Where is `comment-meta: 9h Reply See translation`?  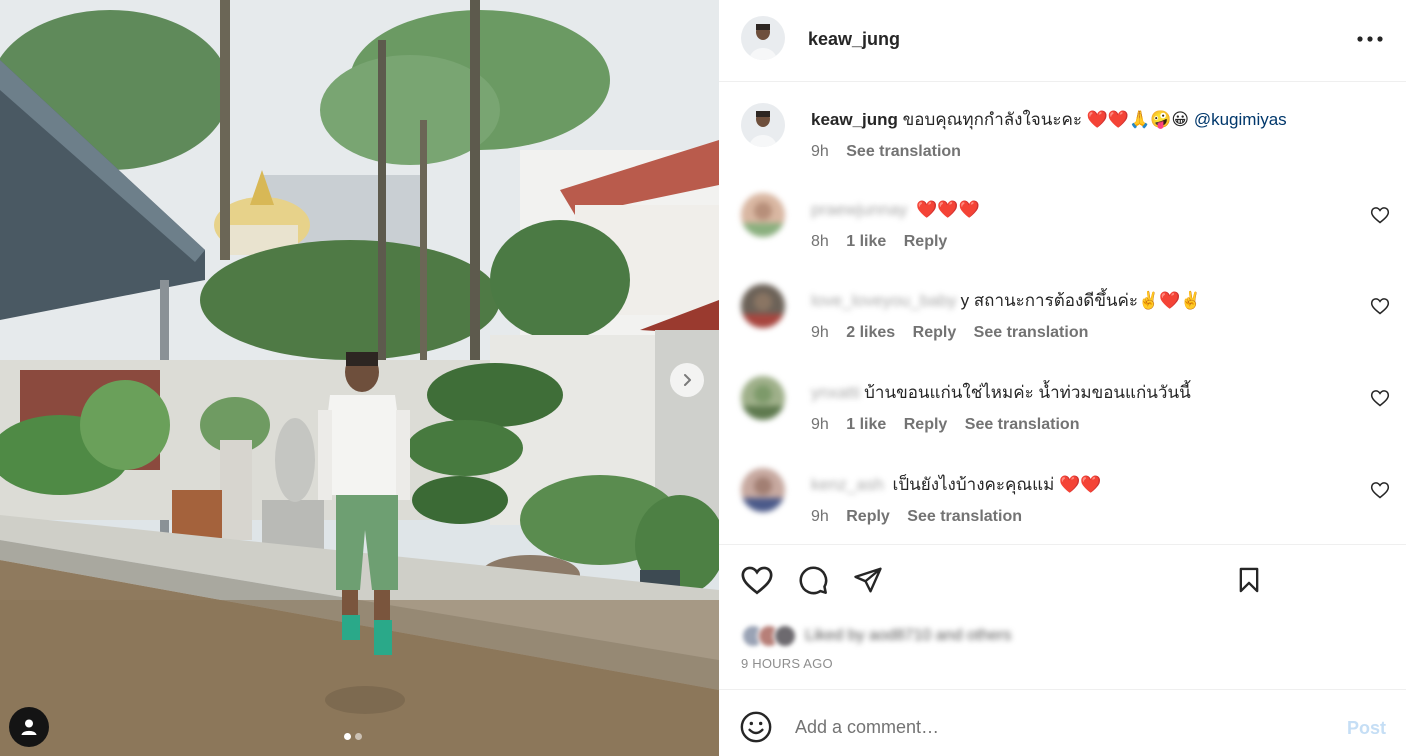
comment-meta: 9h Reply See translation is located at coordinates (923, 517).